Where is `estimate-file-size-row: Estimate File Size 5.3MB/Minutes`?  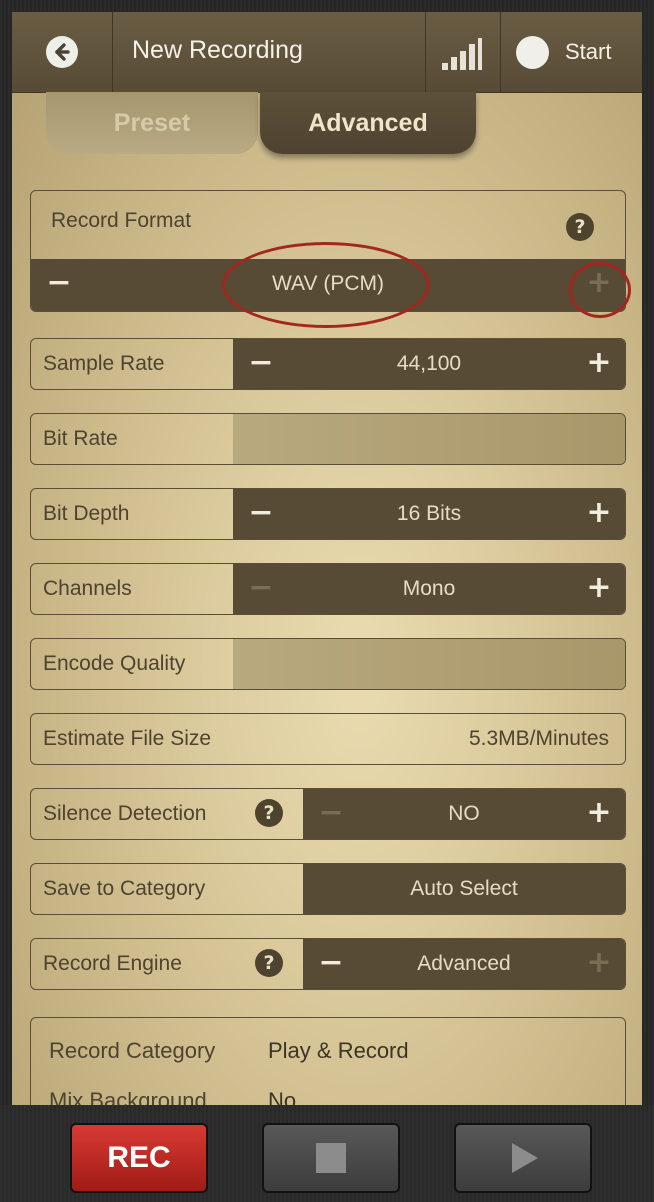 estimate-file-size-row: Estimate File Size 5.3MB/Minutes is located at coordinates (328, 739).